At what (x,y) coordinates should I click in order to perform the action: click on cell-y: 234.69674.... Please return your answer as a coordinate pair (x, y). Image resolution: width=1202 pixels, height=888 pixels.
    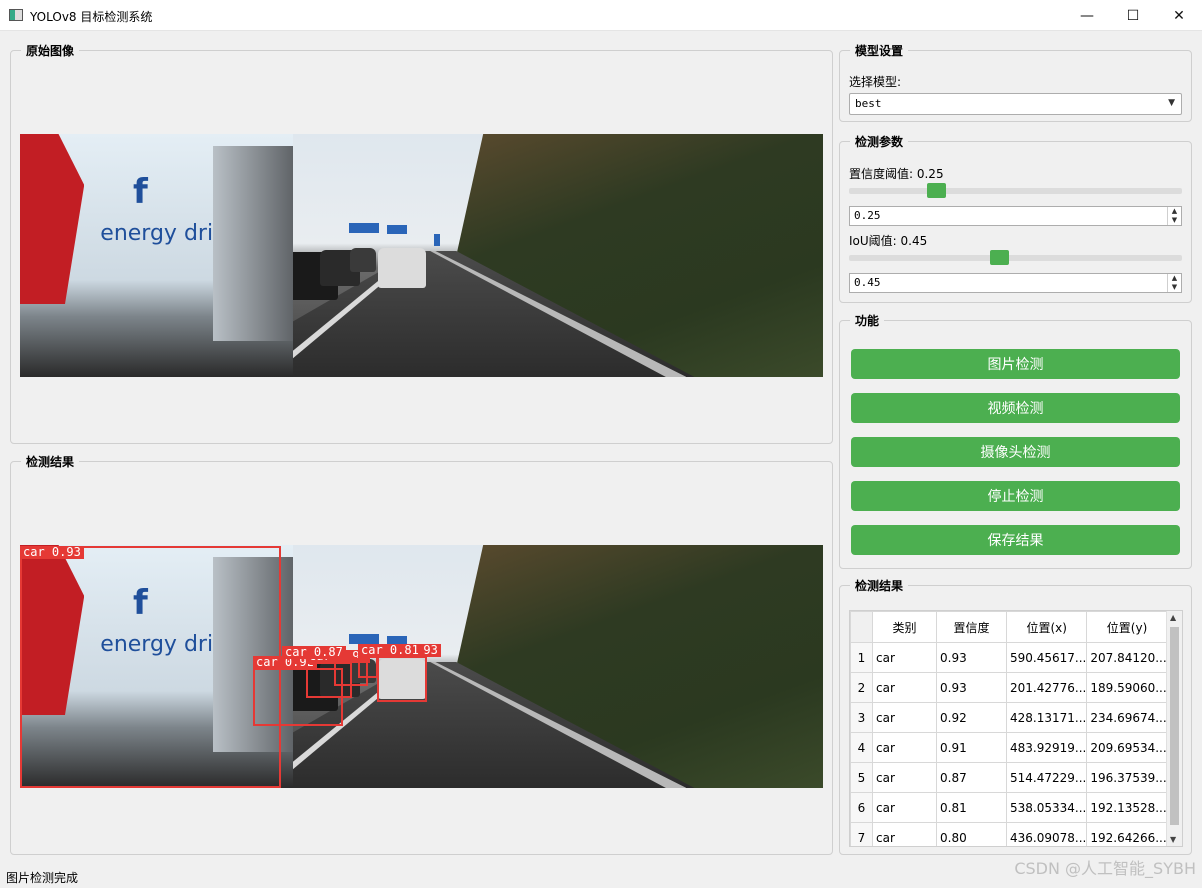
    Looking at the image, I should click on (1127, 717).